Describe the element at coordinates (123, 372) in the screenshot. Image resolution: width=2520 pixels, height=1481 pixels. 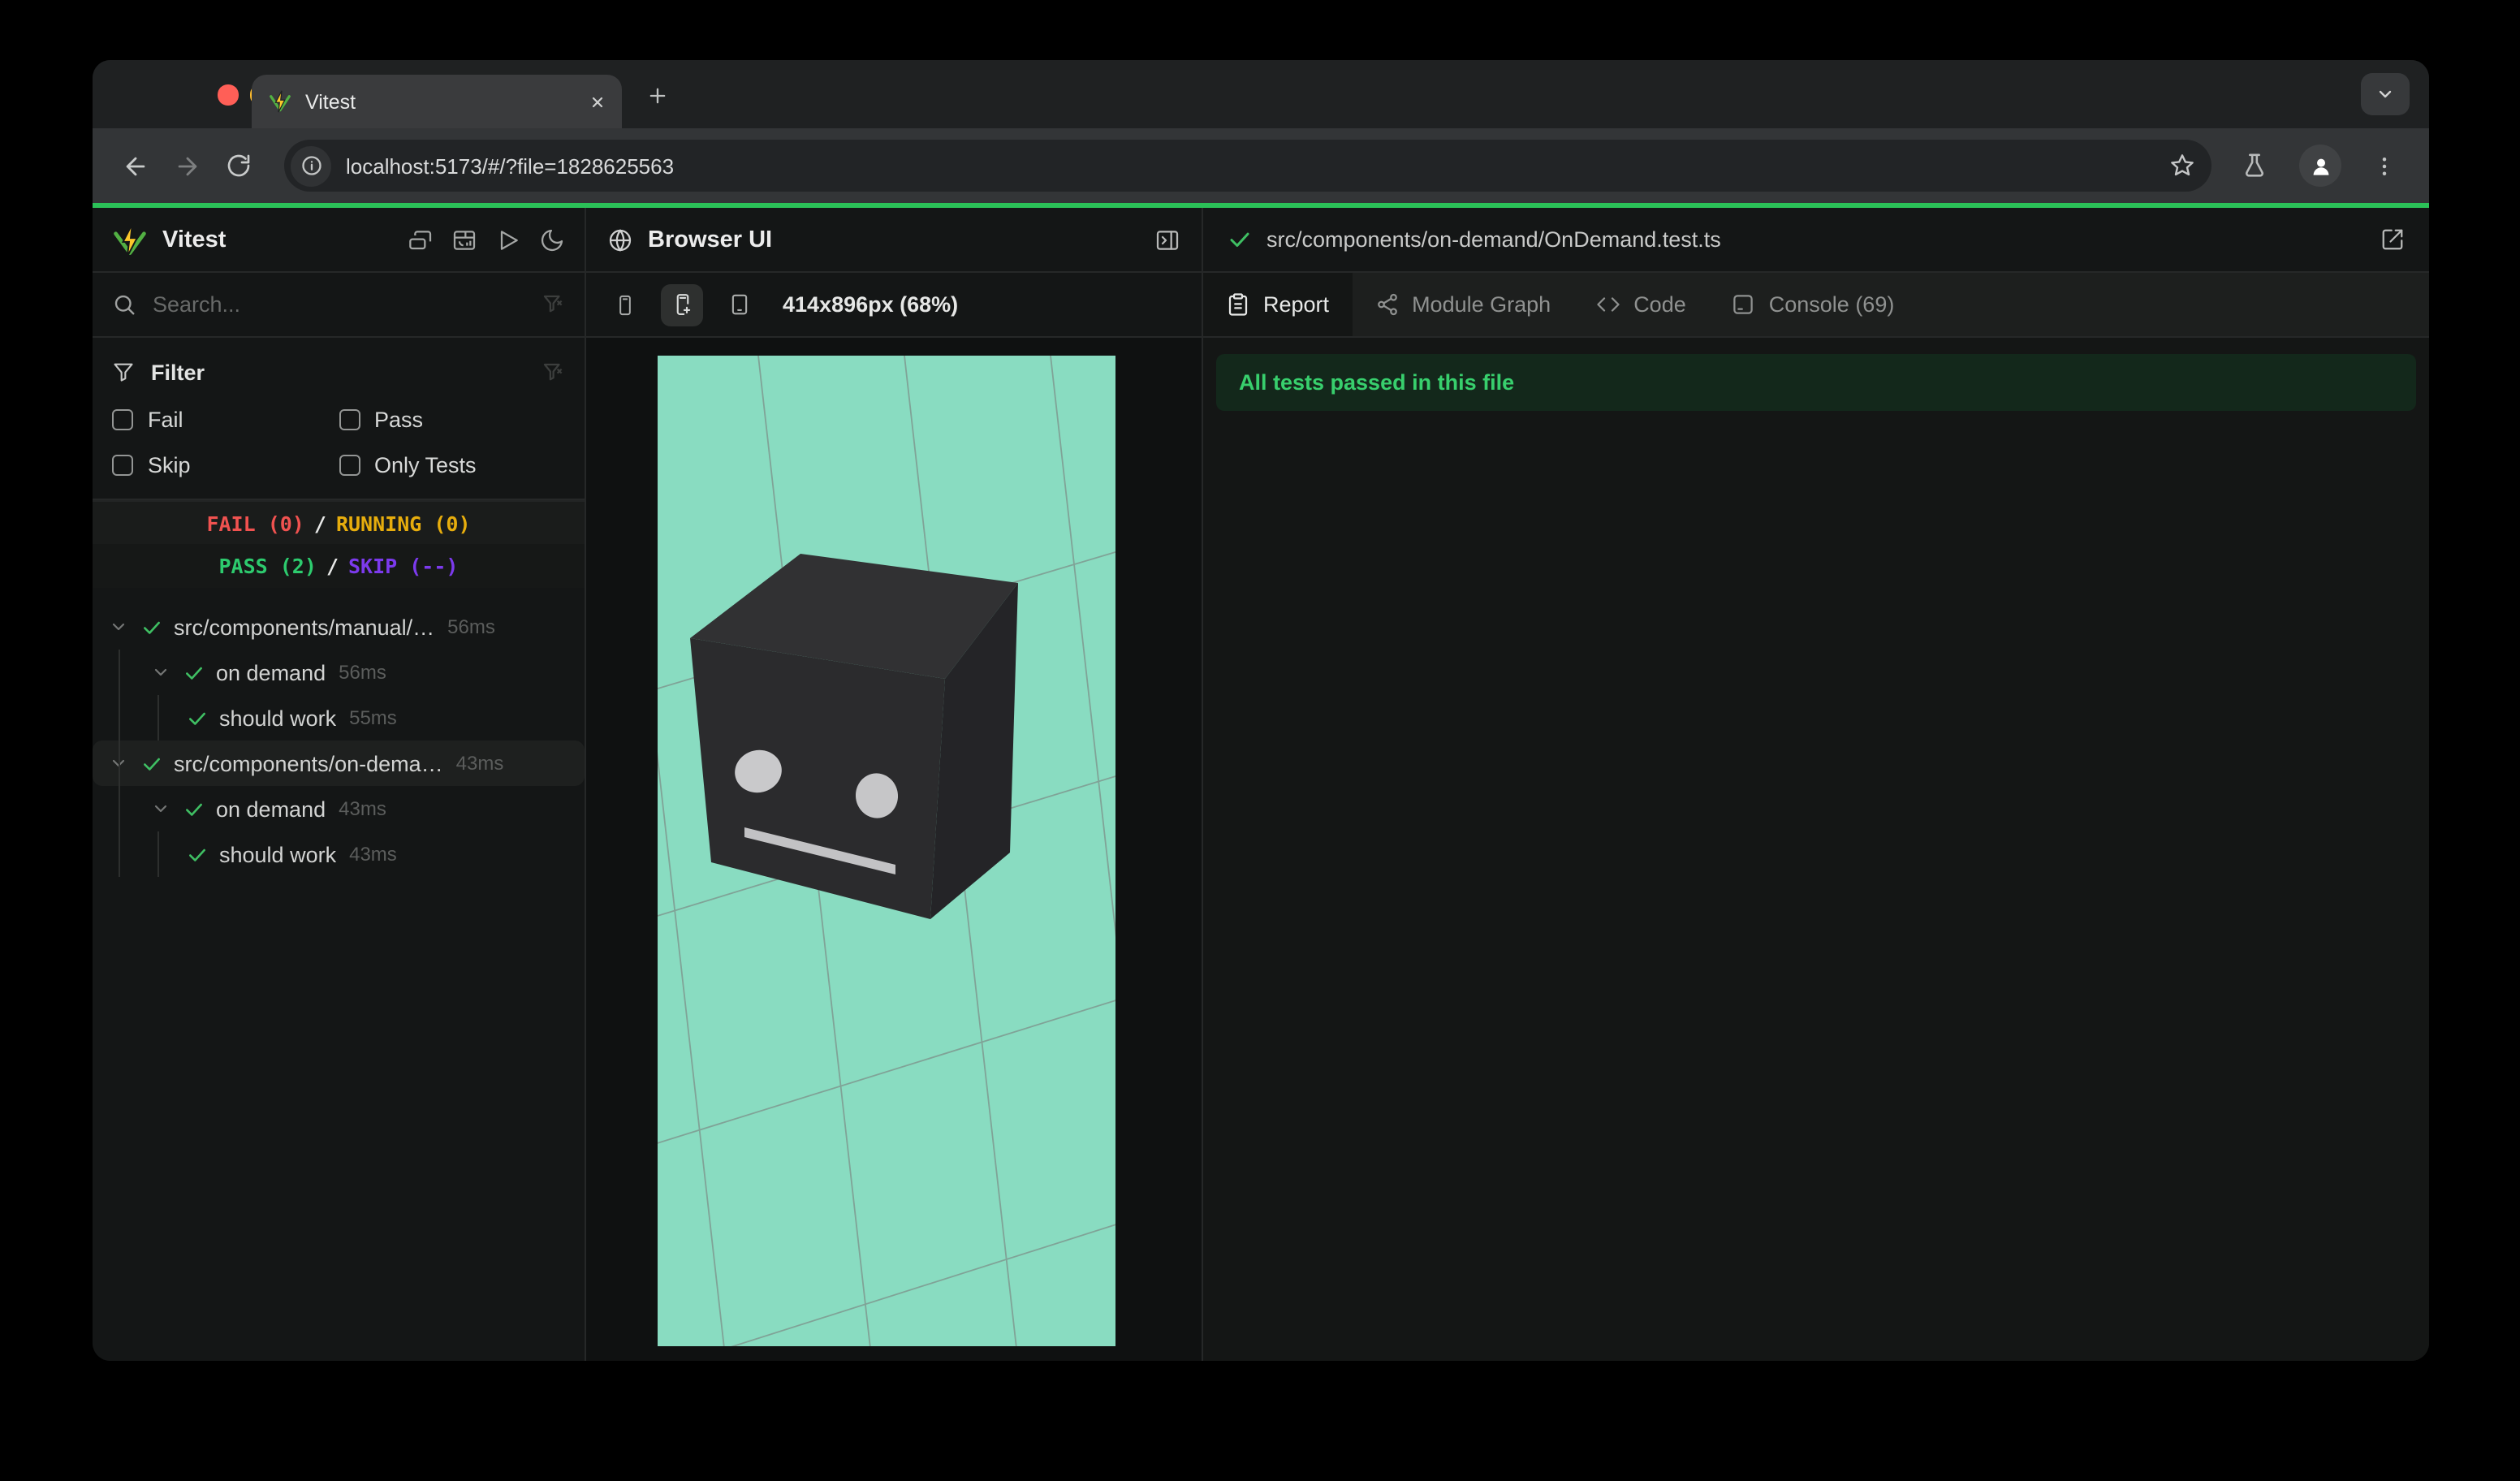
I see `filter-funnel-icon` at that location.